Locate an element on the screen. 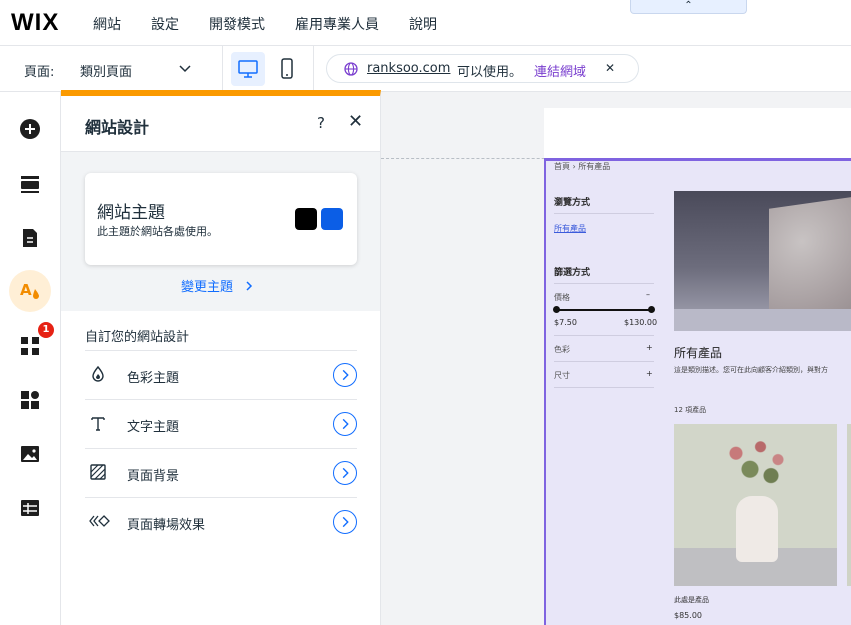 This screenshot has height=625, width=851. rail-sections-button is located at coordinates (30, 184).